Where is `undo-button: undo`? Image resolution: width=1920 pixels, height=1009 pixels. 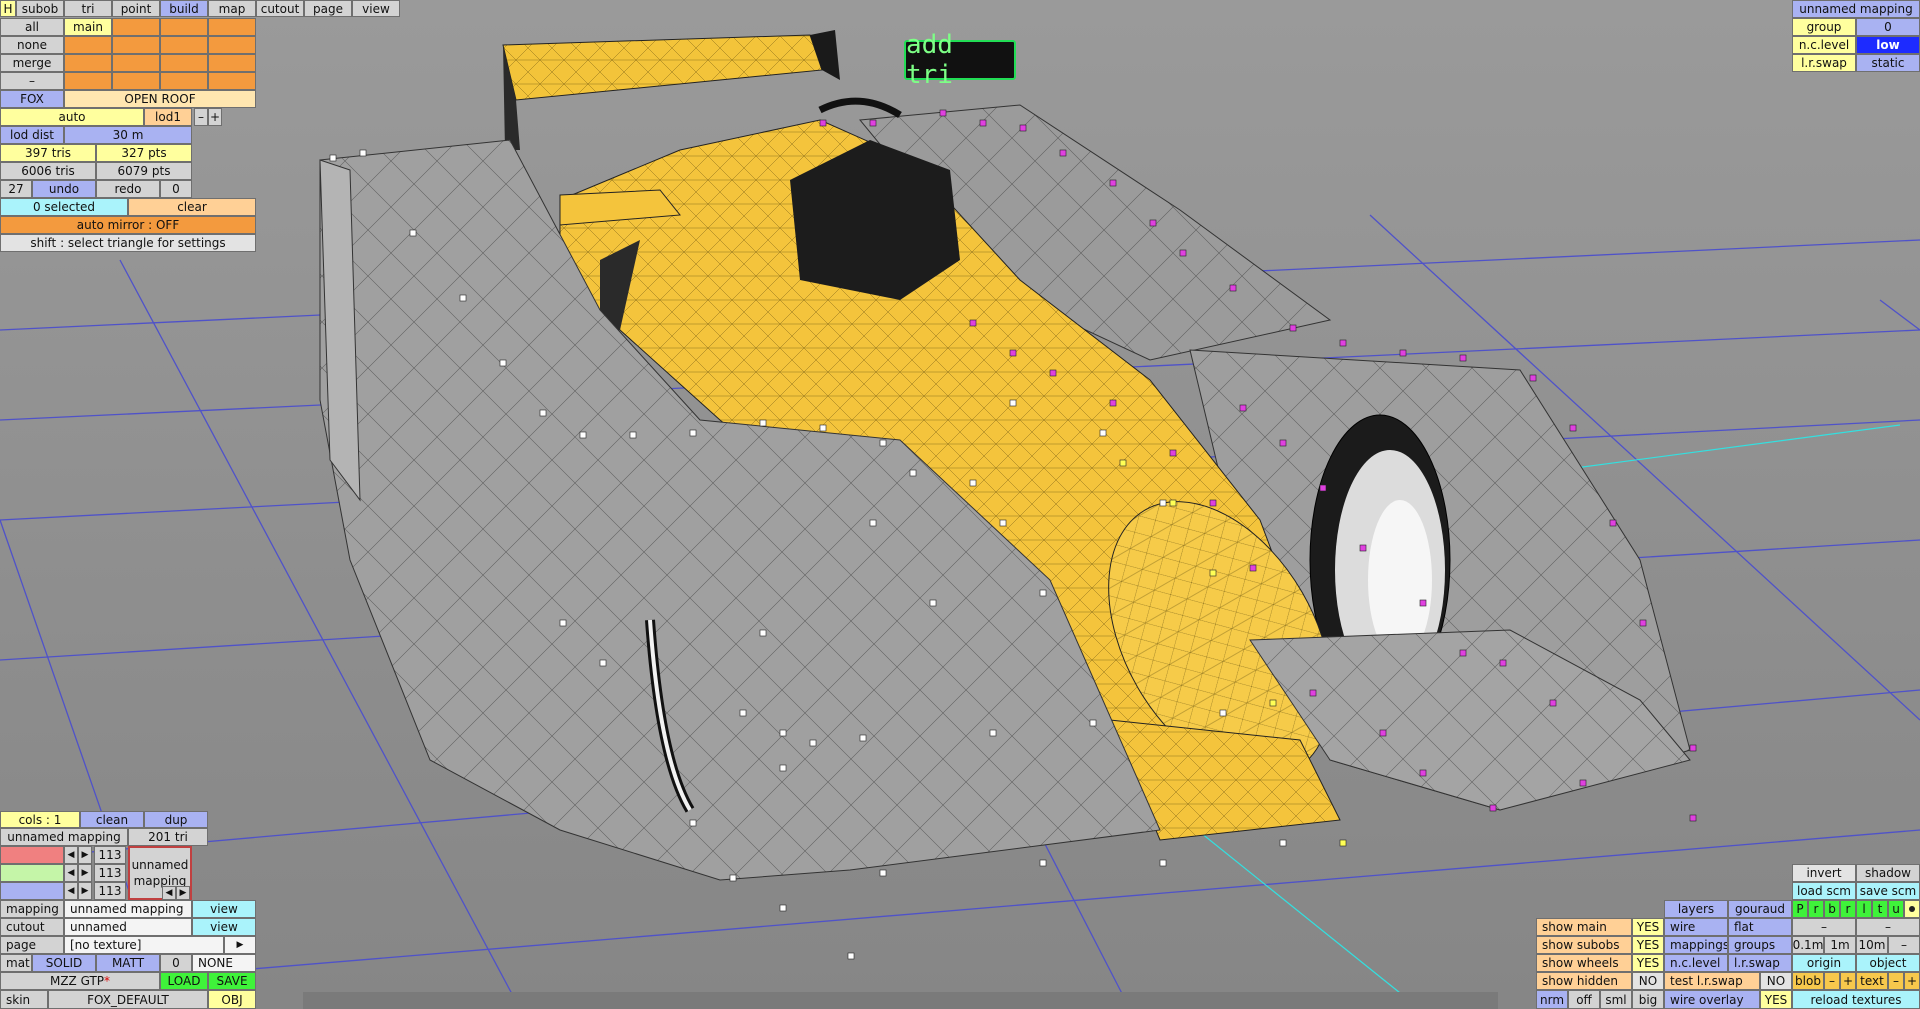 undo-button: undo is located at coordinates (64, 189).